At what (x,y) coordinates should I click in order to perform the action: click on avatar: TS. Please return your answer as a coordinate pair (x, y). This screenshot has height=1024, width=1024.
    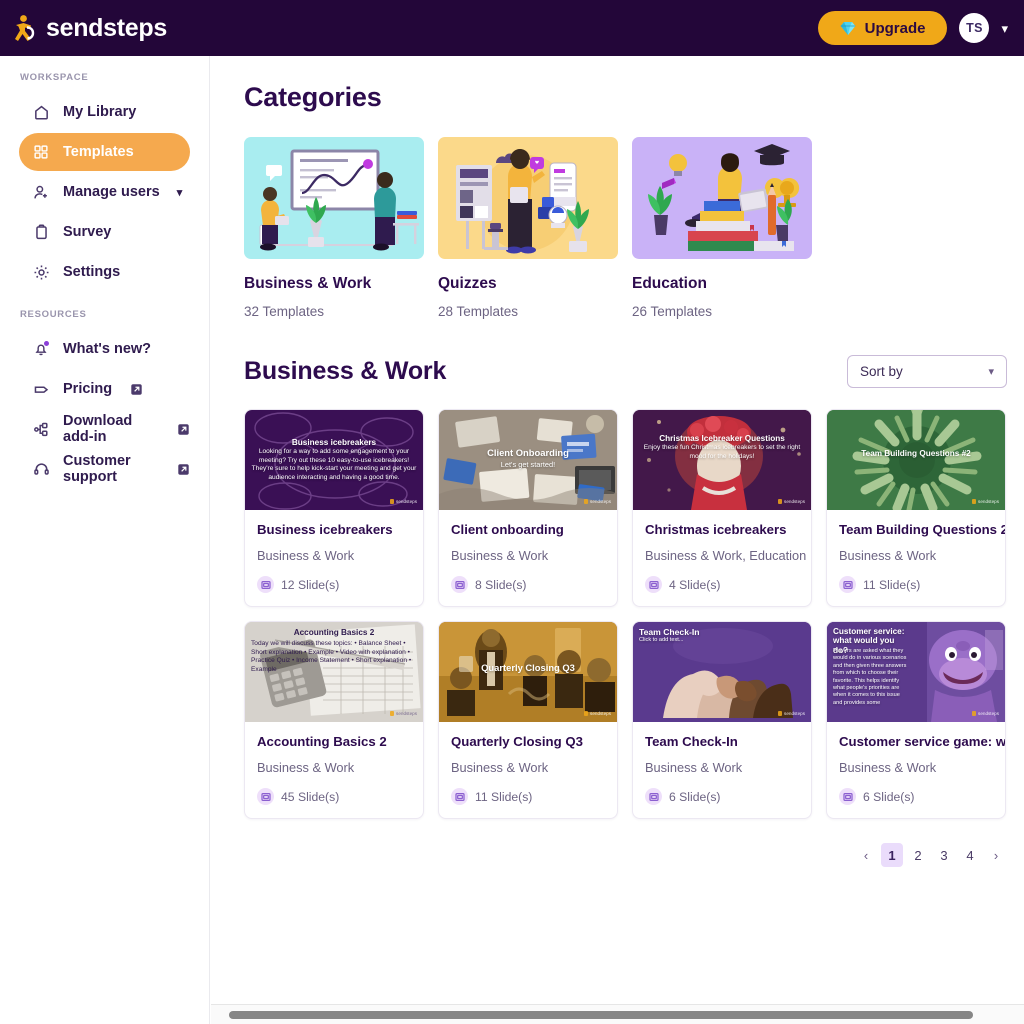
    Looking at the image, I should click on (974, 28).